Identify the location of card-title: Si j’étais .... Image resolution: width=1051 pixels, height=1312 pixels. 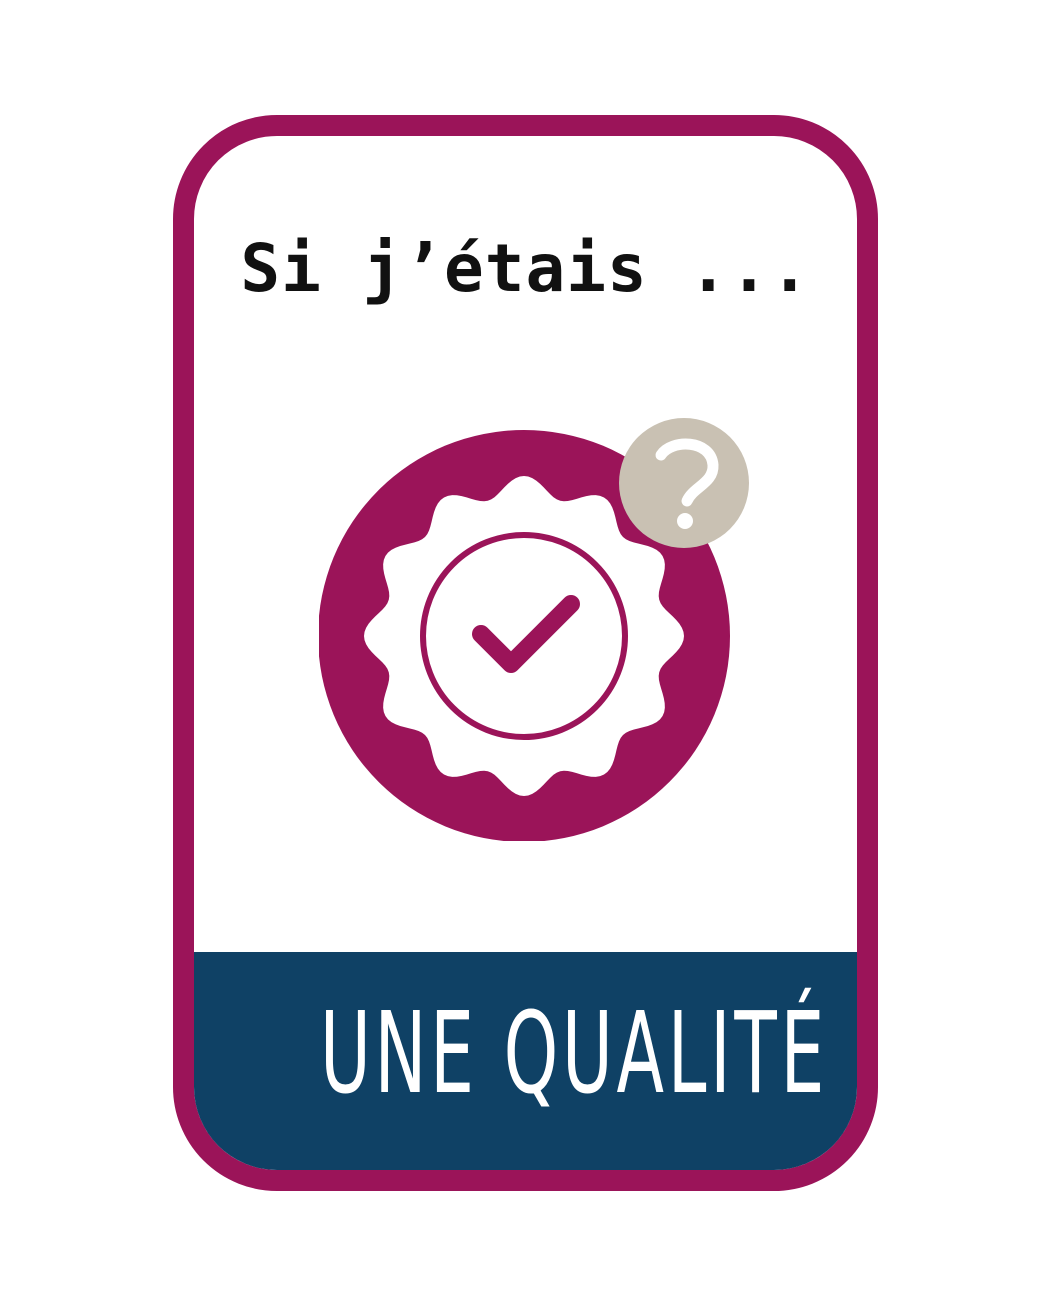
(525, 268).